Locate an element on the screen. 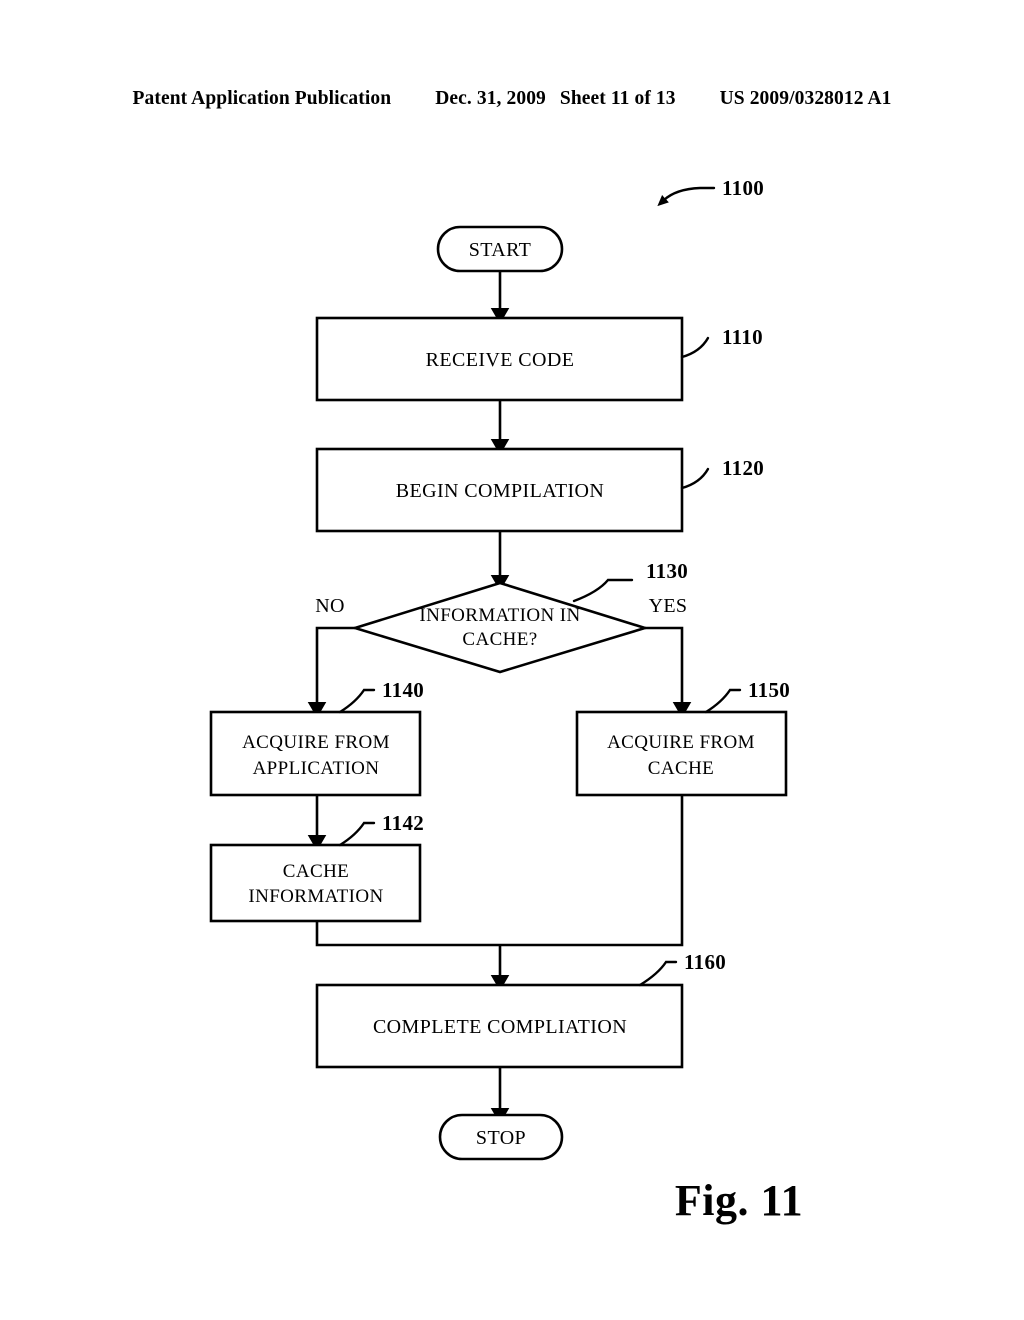 The image size is (1024, 1320). ref-numeral-1130: 1130 is located at coordinates (667, 571).